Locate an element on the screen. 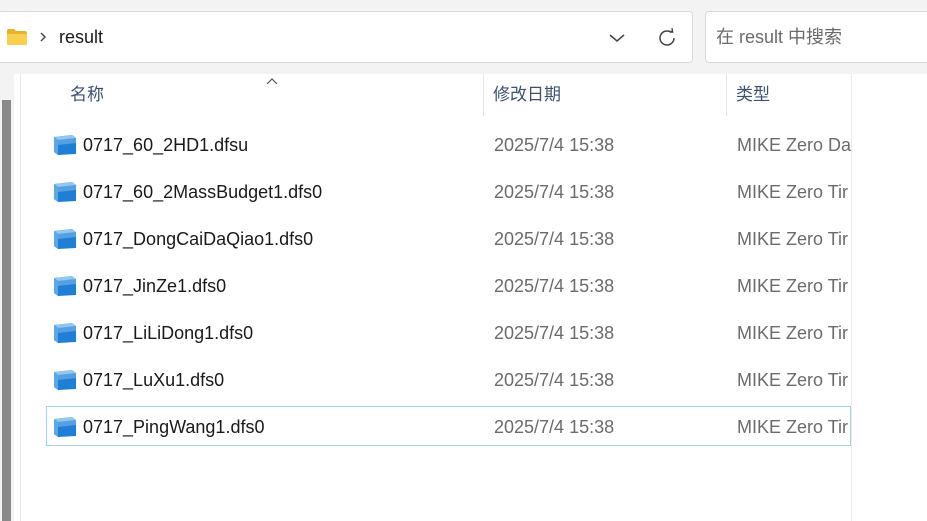  search-box is located at coordinates (816, 37).